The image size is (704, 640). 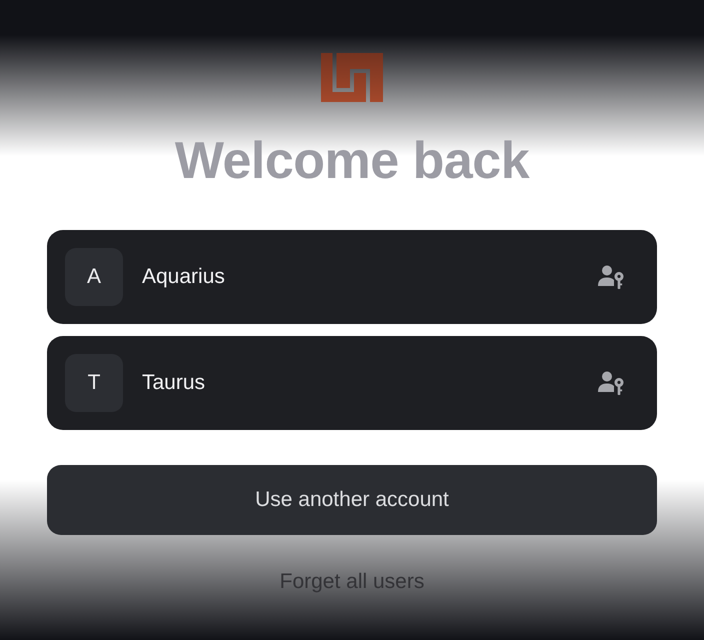 What do you see at coordinates (352, 383) in the screenshot?
I see `account-card: T Taurus` at bounding box center [352, 383].